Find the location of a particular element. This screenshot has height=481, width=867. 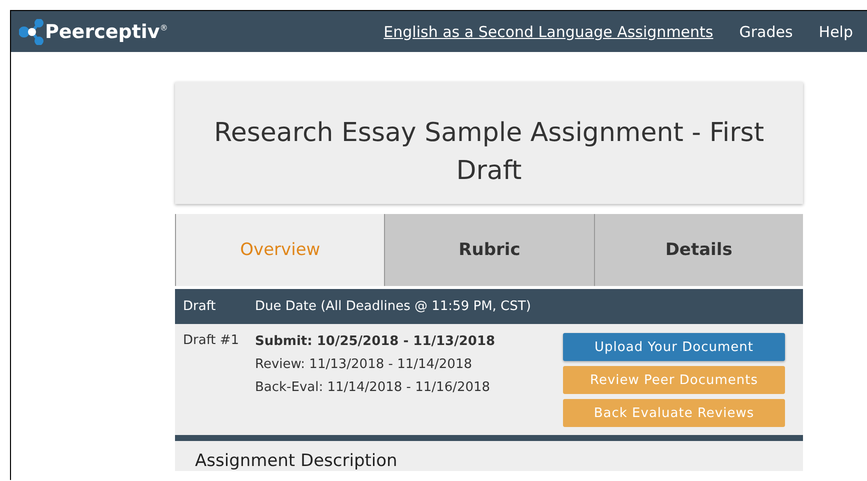

nav-link: Help is located at coordinates (835, 31).